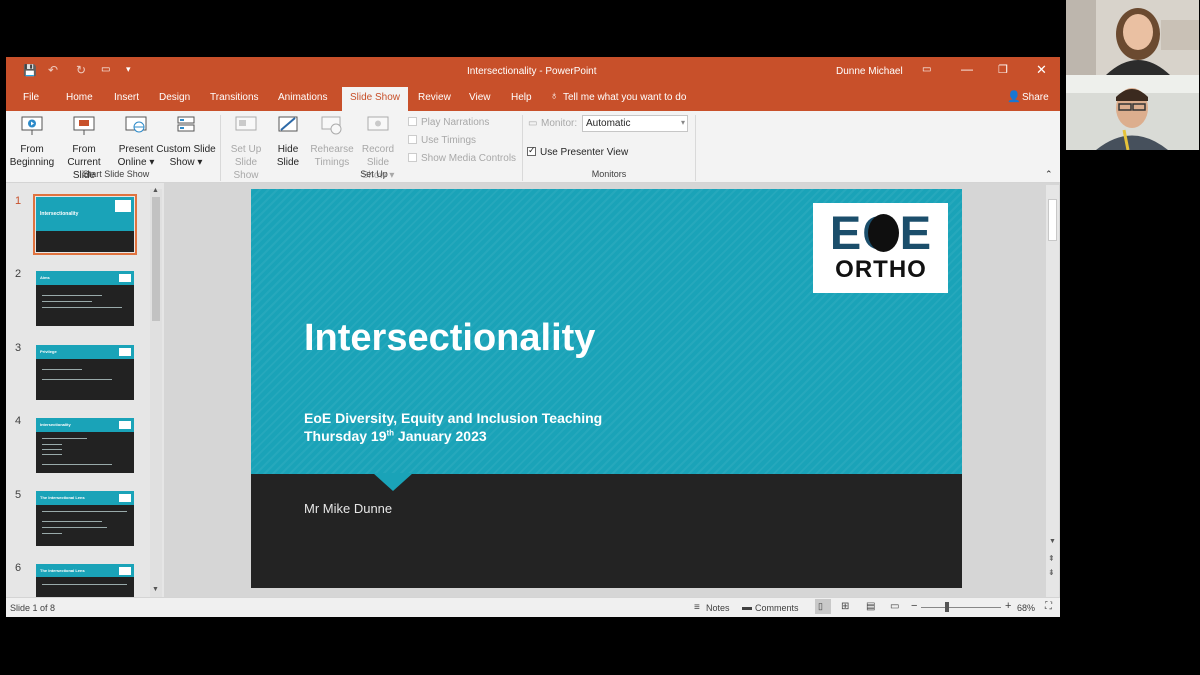  What do you see at coordinates (18, 201) in the screenshot?
I see `thumb-number: 1` at bounding box center [18, 201].